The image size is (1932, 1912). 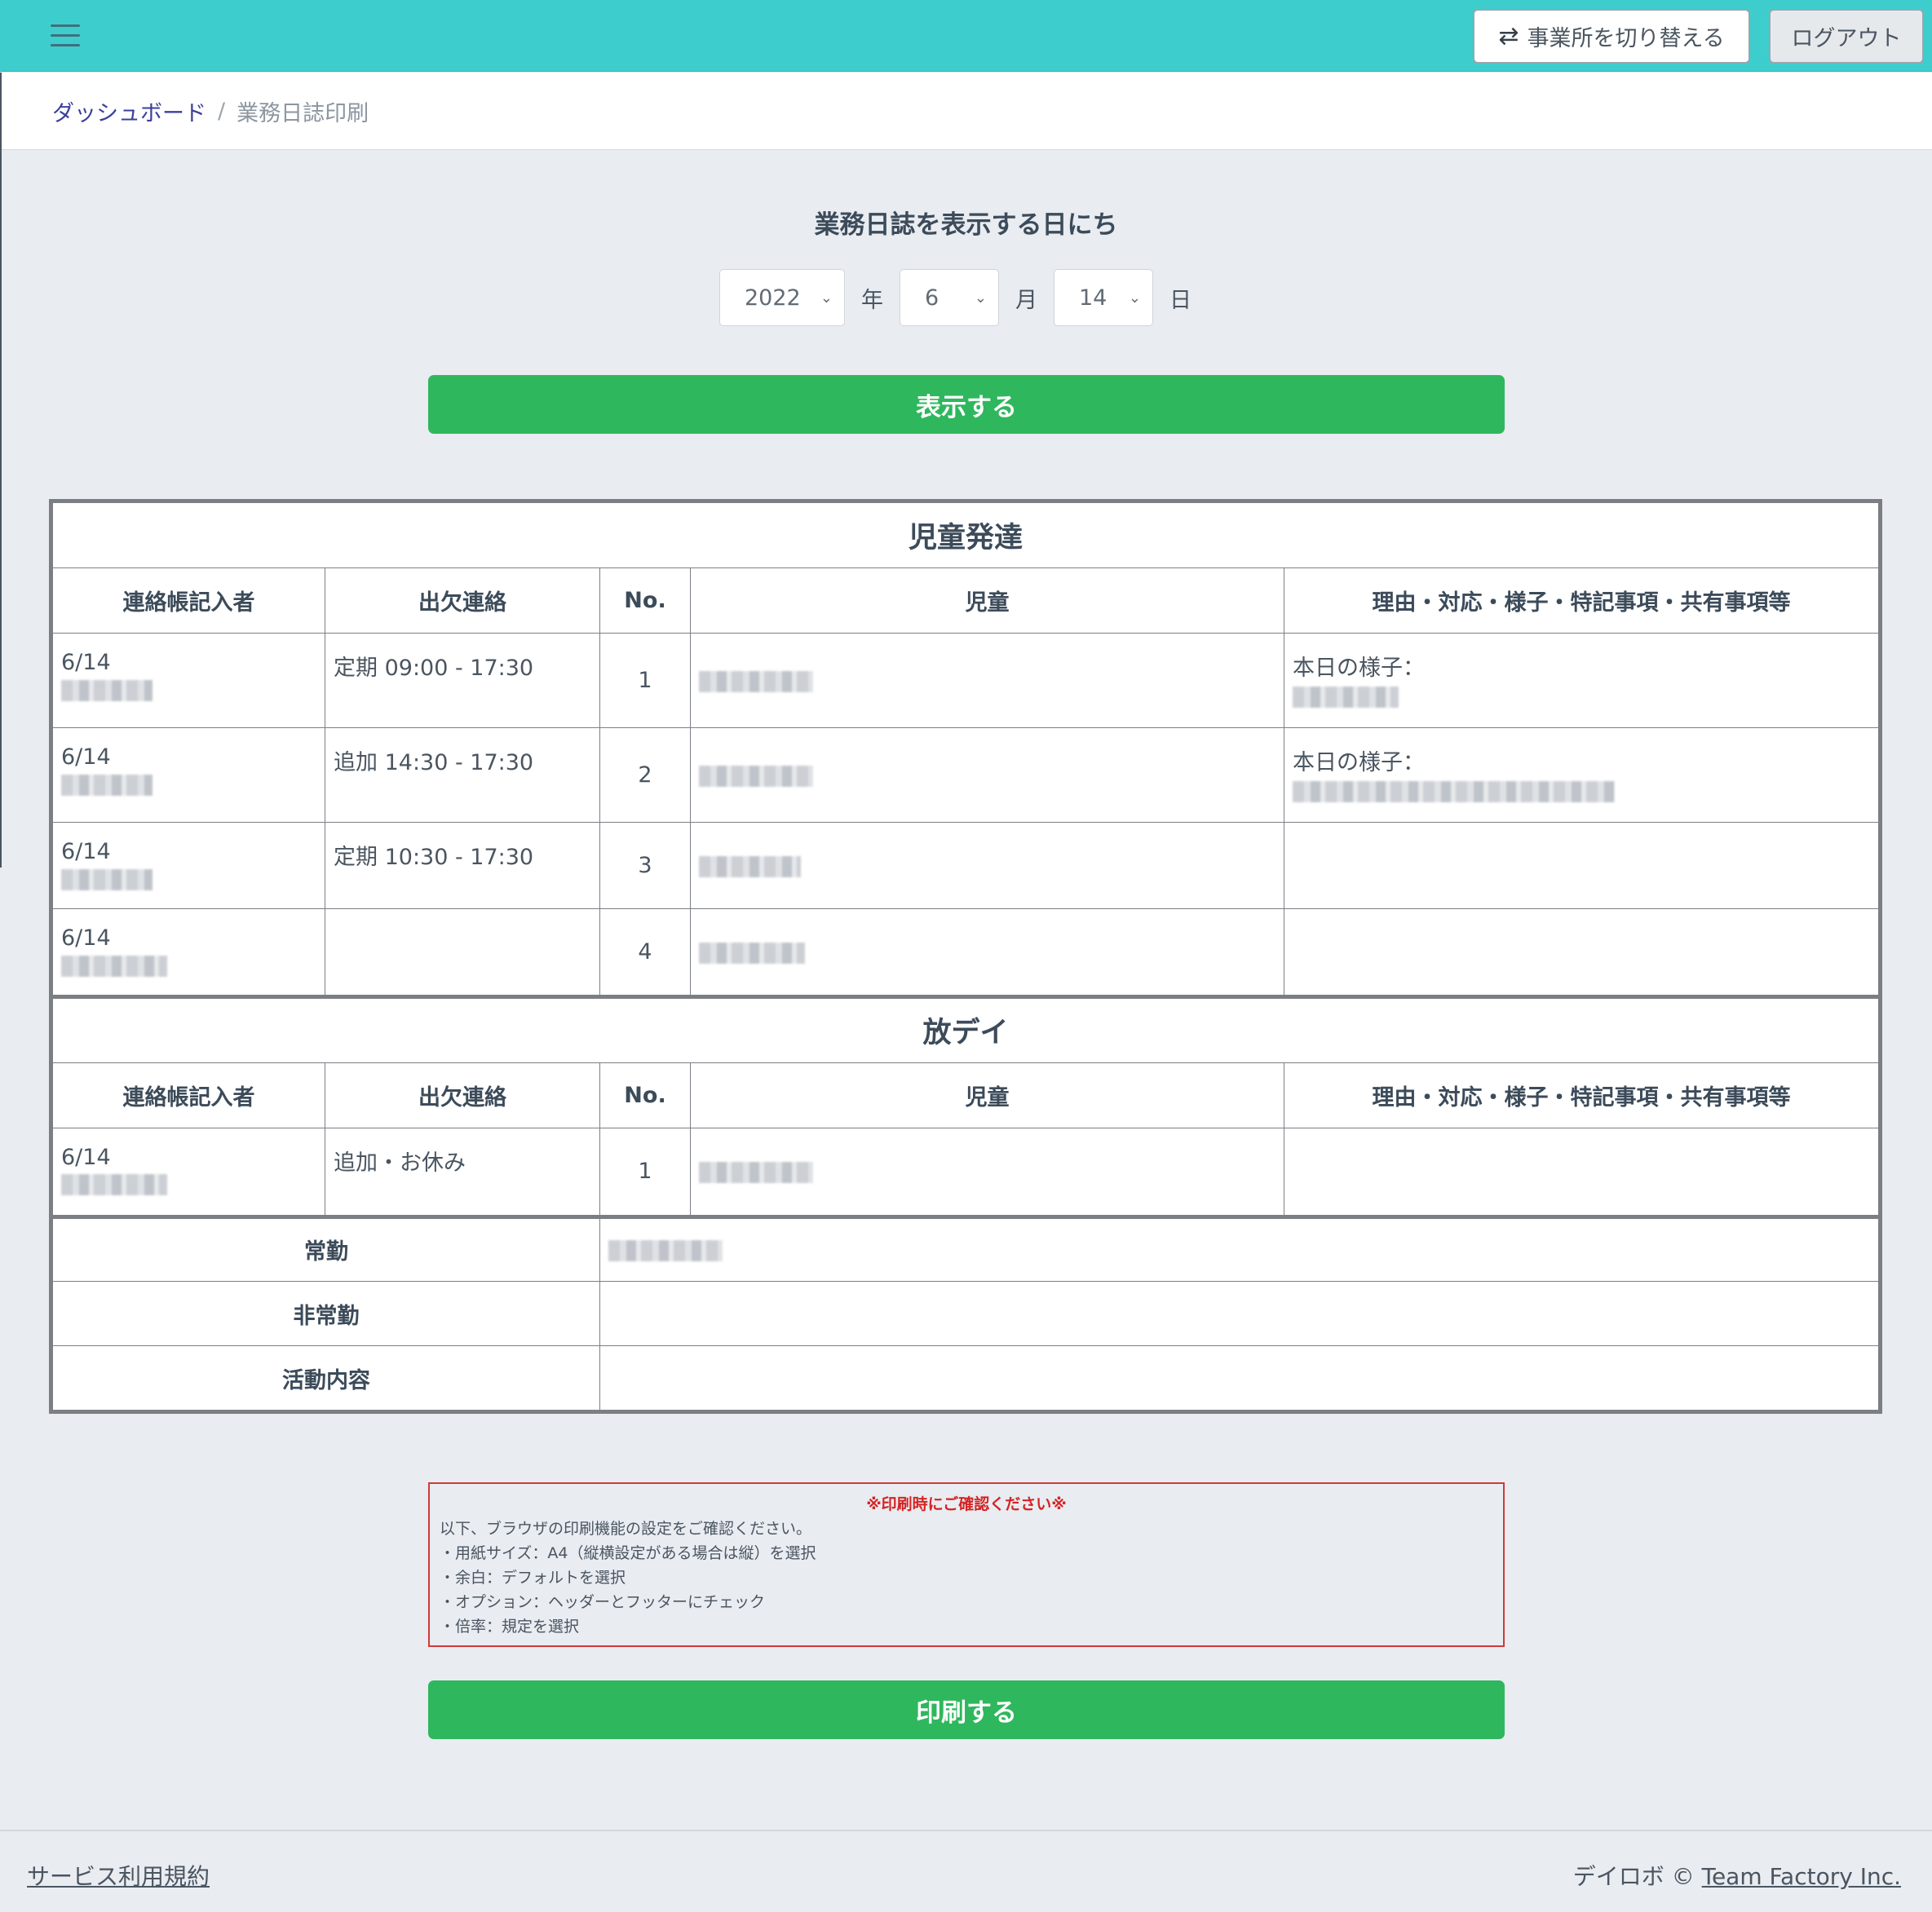 I want to click on breadcrumb-current: 業務日誌印刷, so click(x=303, y=113).